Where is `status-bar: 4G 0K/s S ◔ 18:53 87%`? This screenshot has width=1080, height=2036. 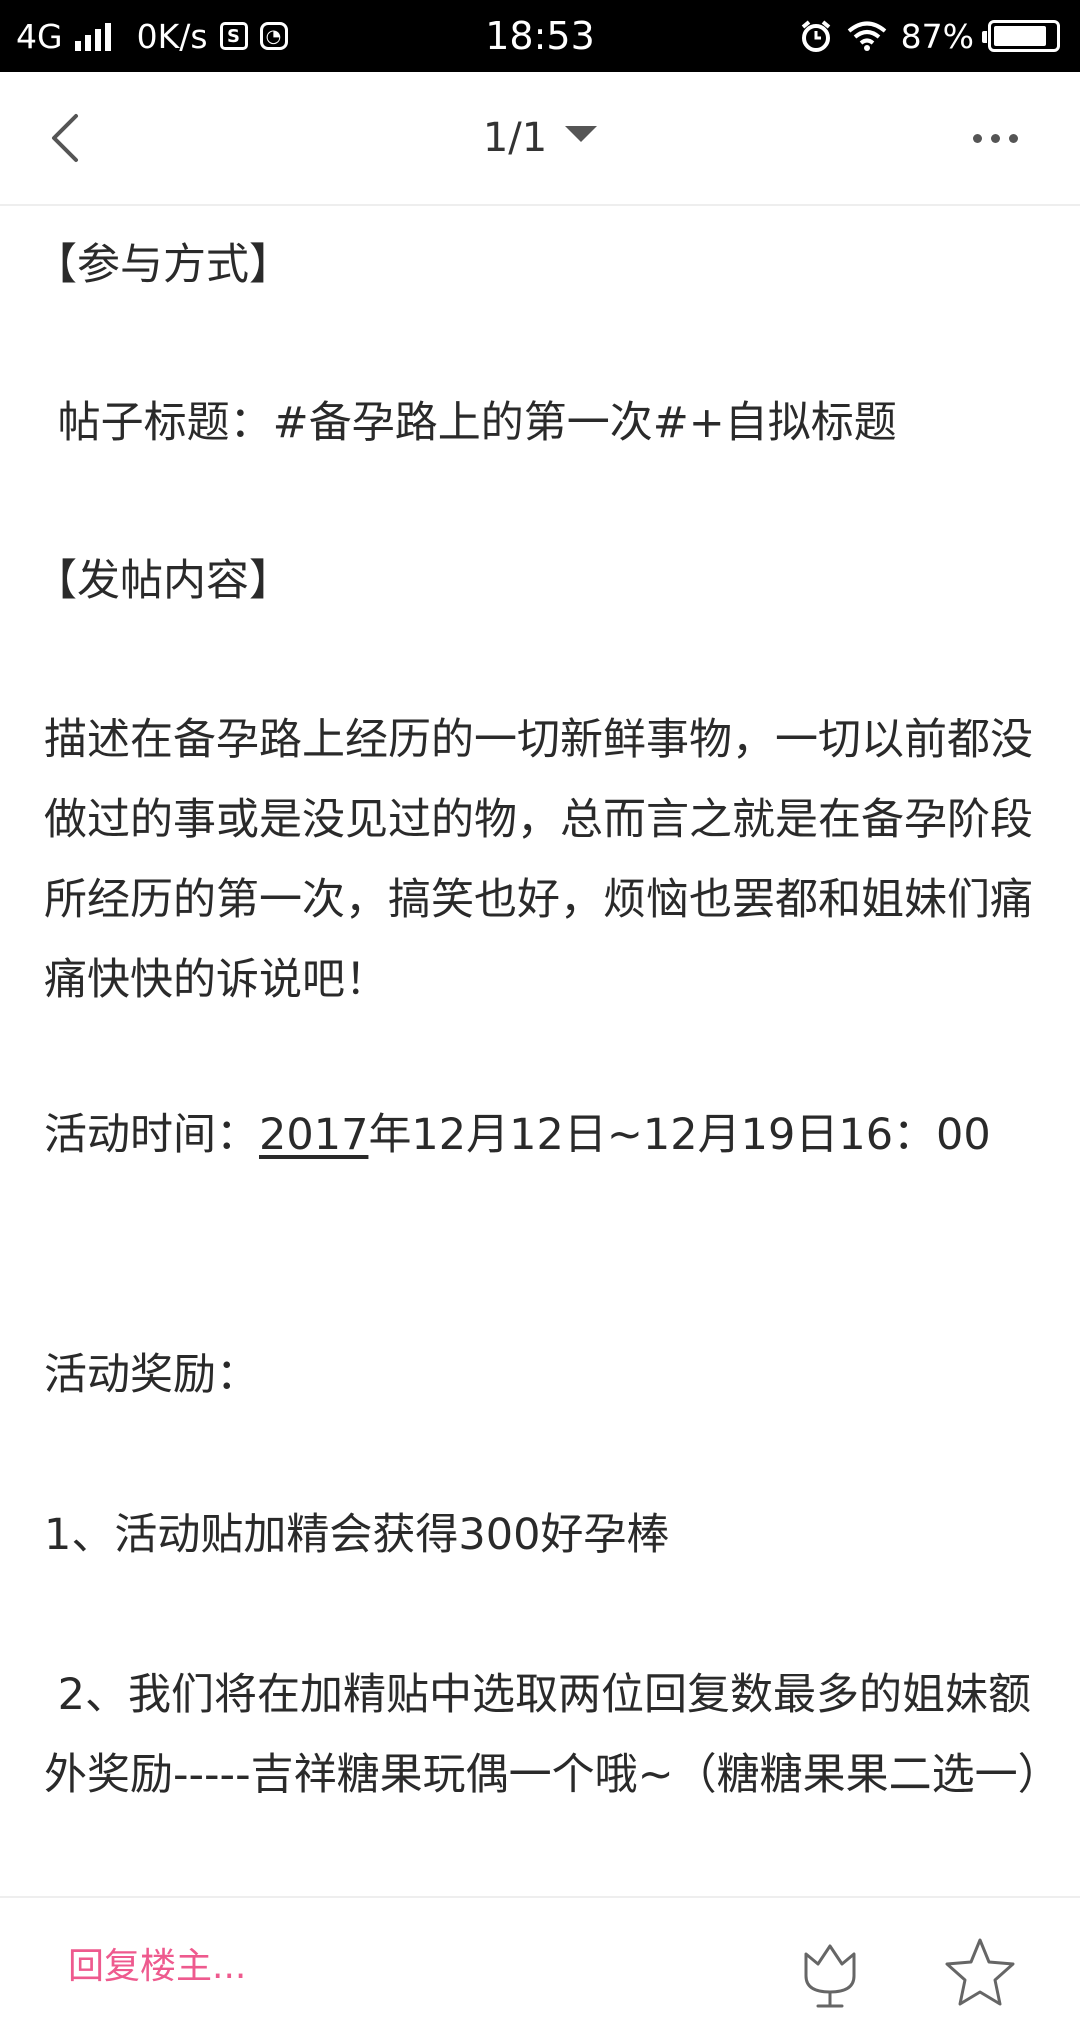 status-bar: 4G 0K/s S ◔ 18:53 87% is located at coordinates (540, 36).